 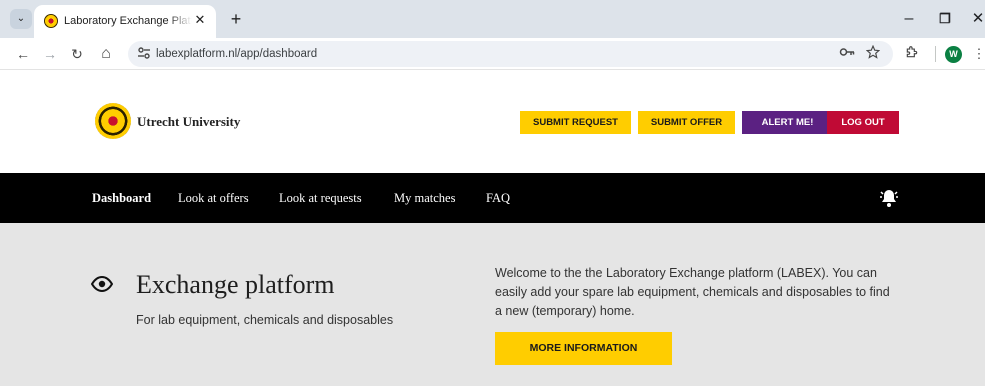 I want to click on submit-request-button: SUBMIT REQUEST, so click(x=575, y=122).